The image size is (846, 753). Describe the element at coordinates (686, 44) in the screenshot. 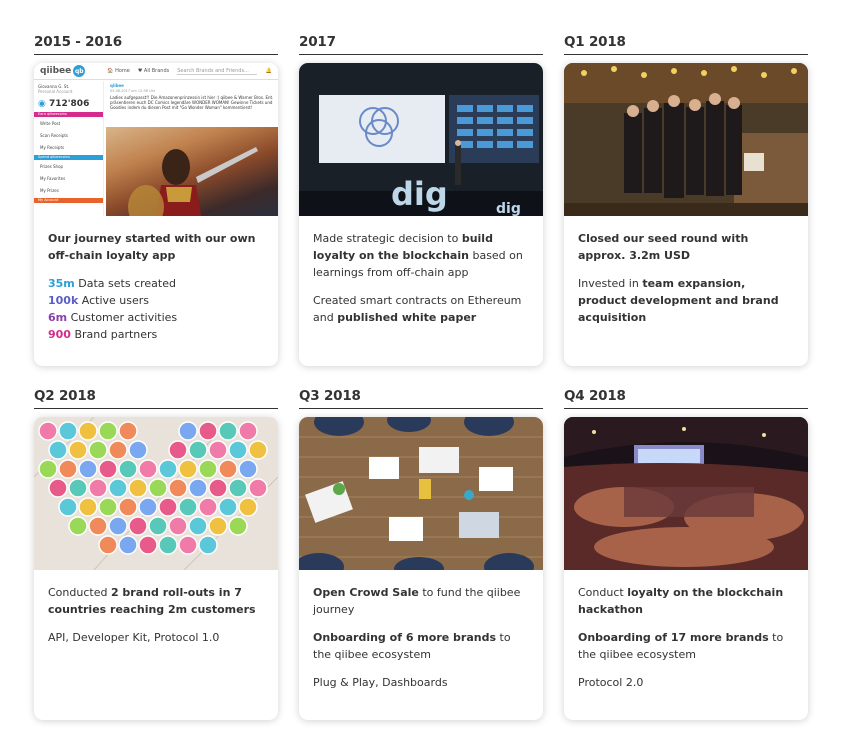

I see `header-q1-2018: Q1 2018` at that location.